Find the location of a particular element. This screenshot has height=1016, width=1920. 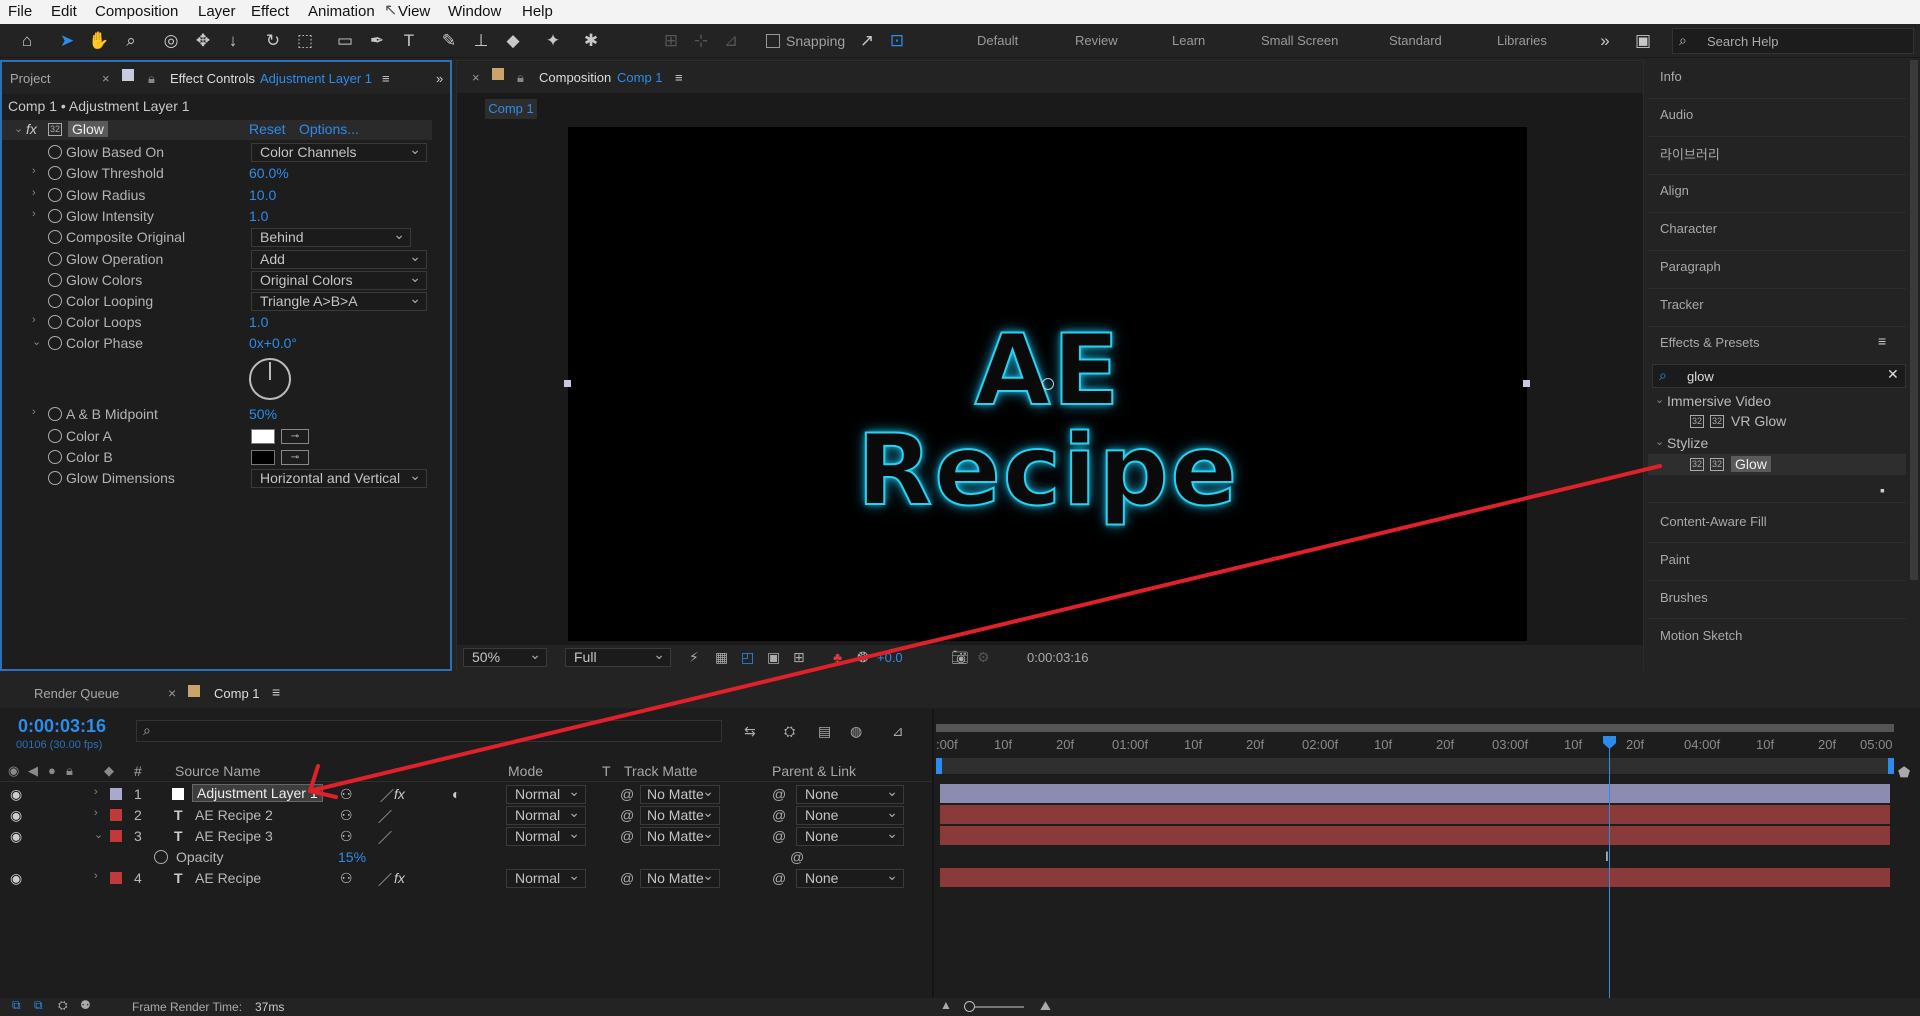

color-channel-icon: ♣ is located at coordinates (837, 657).